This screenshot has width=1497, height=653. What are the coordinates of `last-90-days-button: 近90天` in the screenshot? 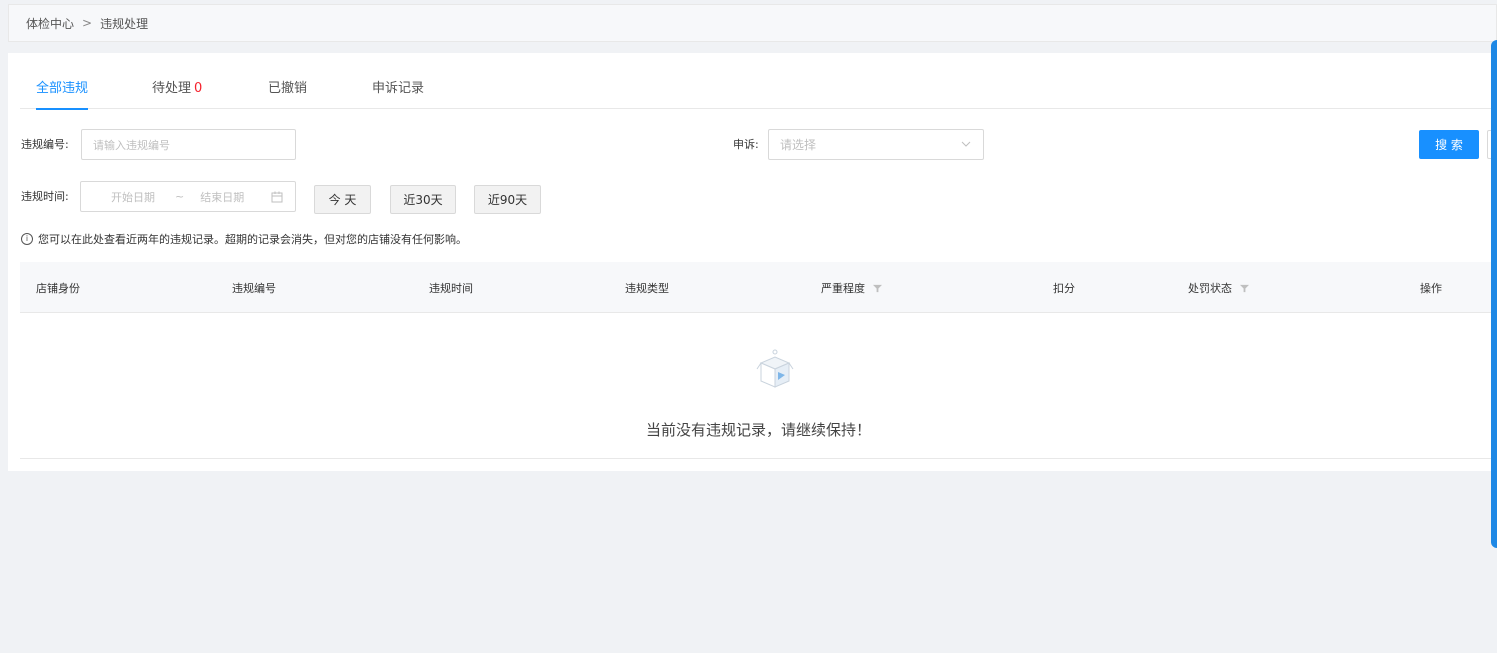 It's located at (507, 199).